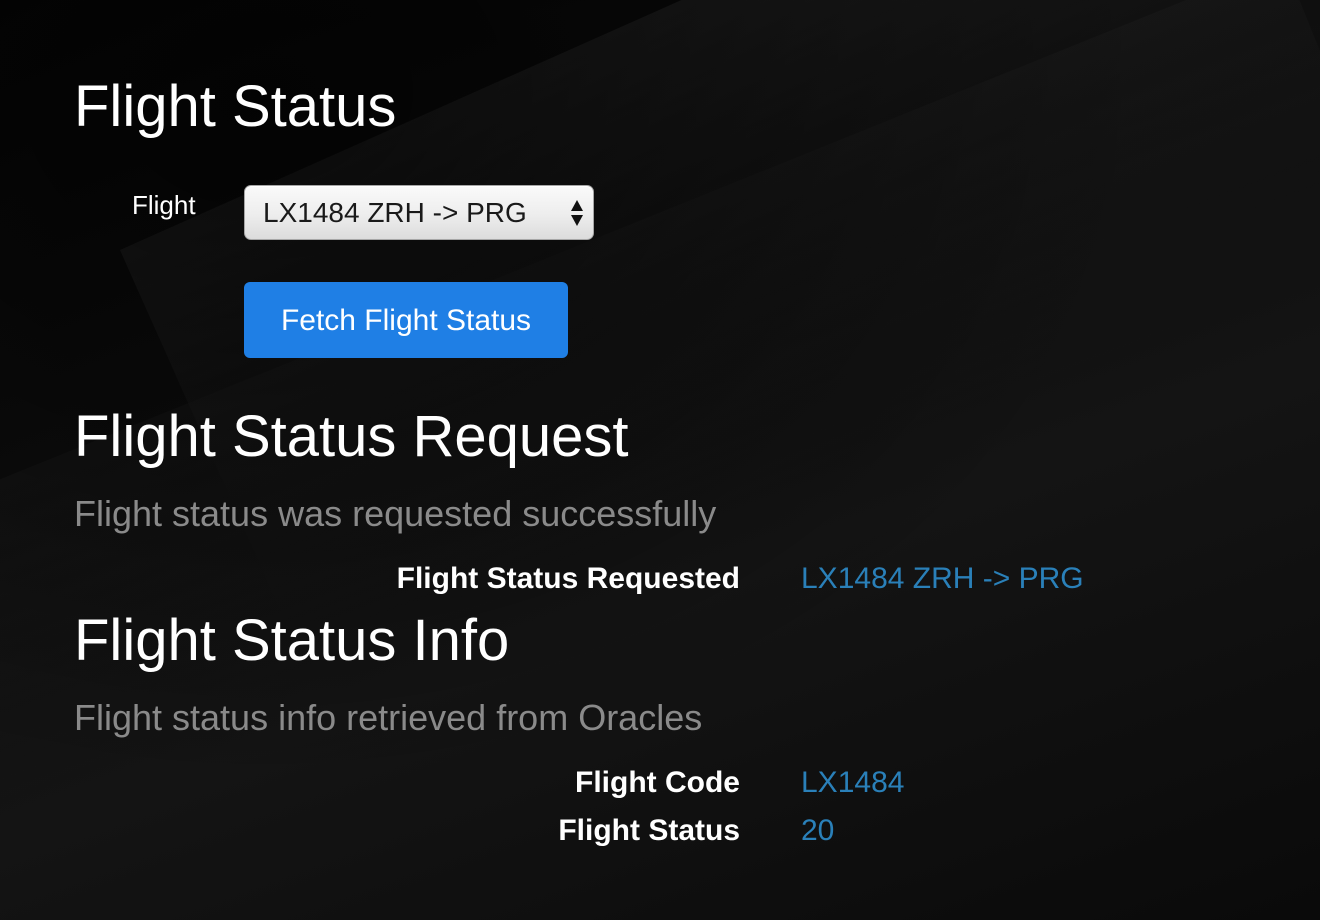 This screenshot has width=1320, height=920. Describe the element at coordinates (395, 513) in the screenshot. I see `request-section-subtitle: Flight status was requested successfully` at that location.